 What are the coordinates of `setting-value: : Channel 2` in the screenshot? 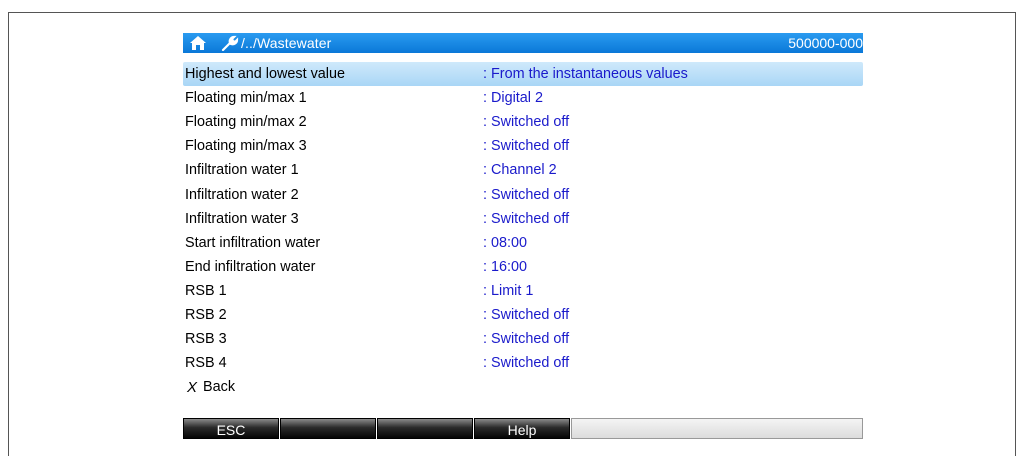 It's located at (520, 170).